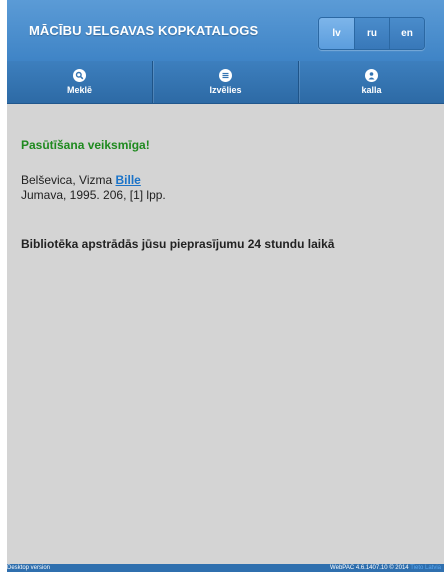 Image resolution: width=444 pixels, height=572 pixels. I want to click on record-publication: Jumava, 1995. 206, [1] lpp., so click(93, 195).